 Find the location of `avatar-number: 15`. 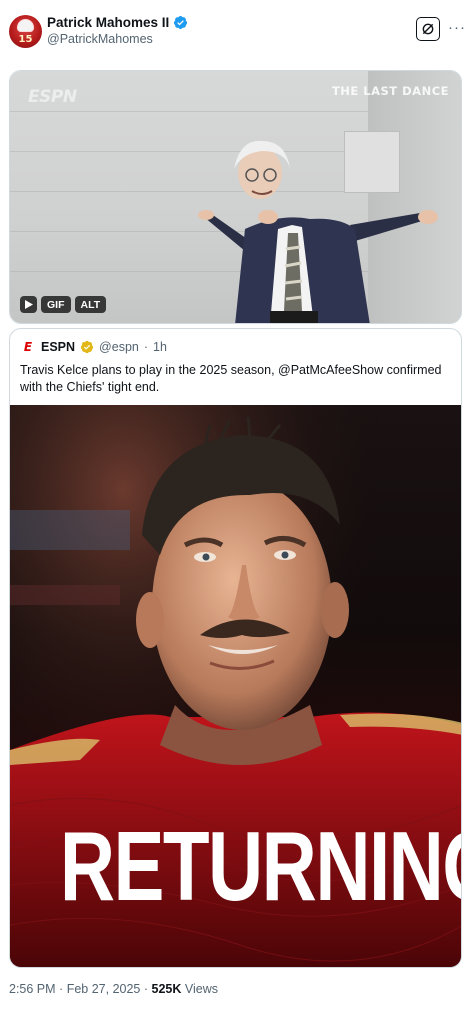

avatar-number: 15 is located at coordinates (25, 39).